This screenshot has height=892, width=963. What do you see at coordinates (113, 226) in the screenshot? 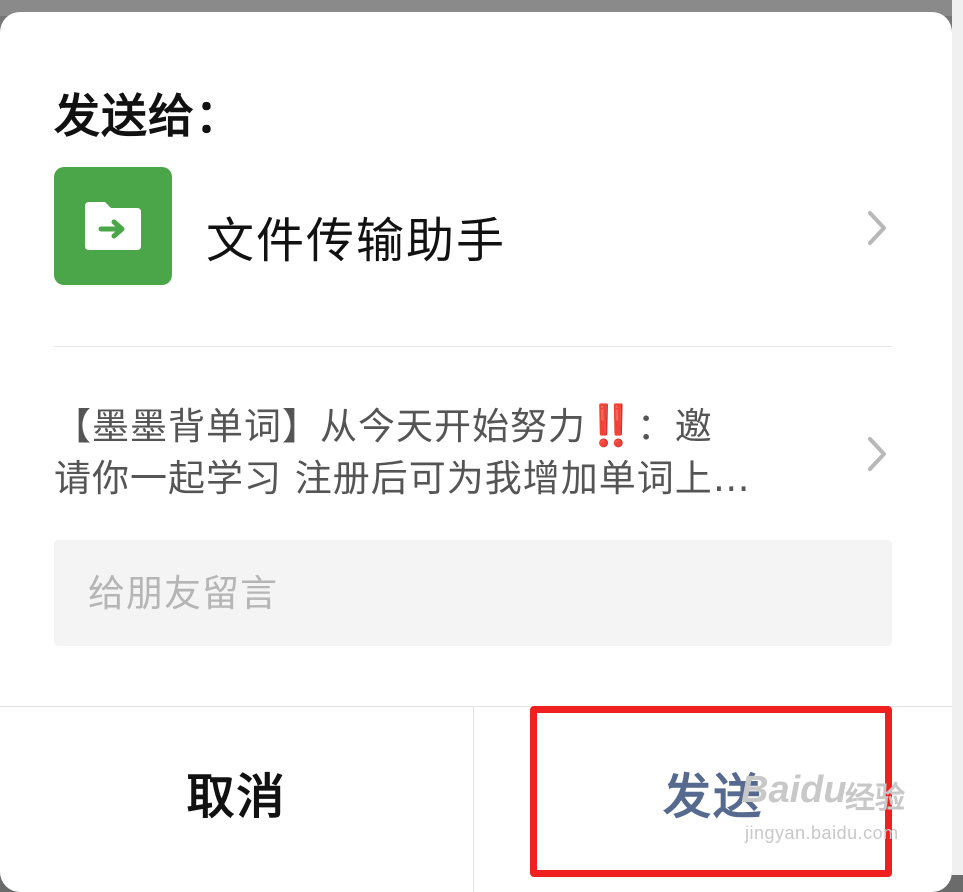
I see `folder-arrow-icon` at bounding box center [113, 226].